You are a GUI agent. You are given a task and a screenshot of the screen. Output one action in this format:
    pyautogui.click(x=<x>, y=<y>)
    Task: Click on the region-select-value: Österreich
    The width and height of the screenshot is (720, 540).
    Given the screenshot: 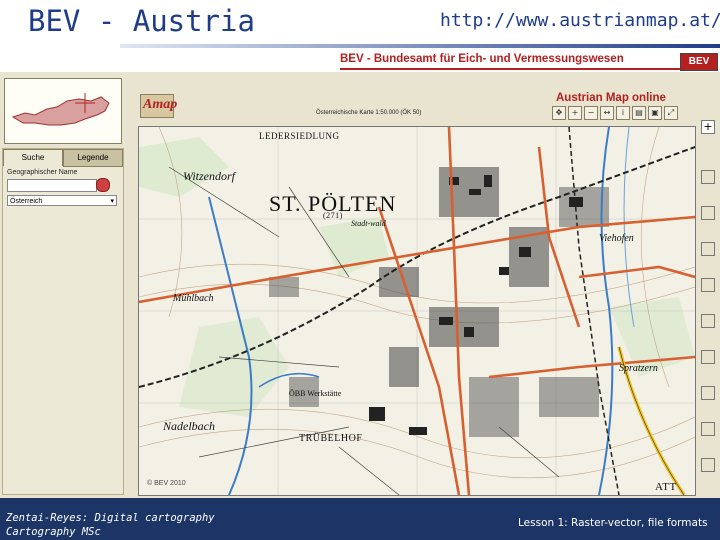 What is the action you would take?
    pyautogui.click(x=26, y=201)
    